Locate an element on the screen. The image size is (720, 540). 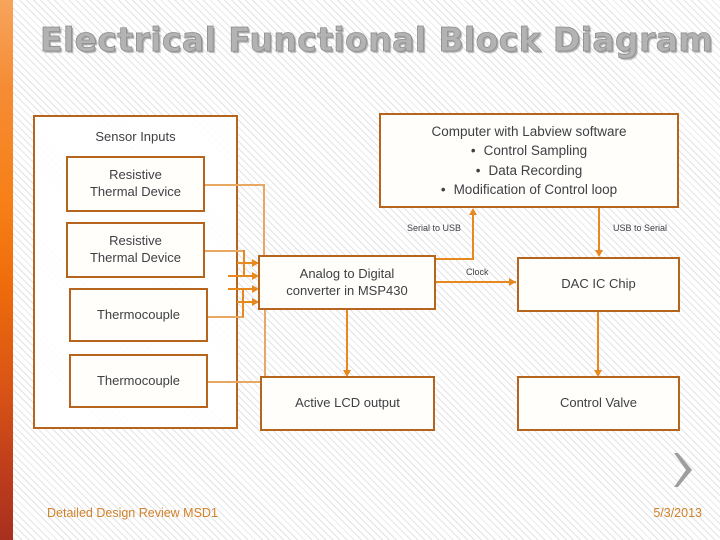
connector-computer-to-dac-v is located at coordinates (599, 230).